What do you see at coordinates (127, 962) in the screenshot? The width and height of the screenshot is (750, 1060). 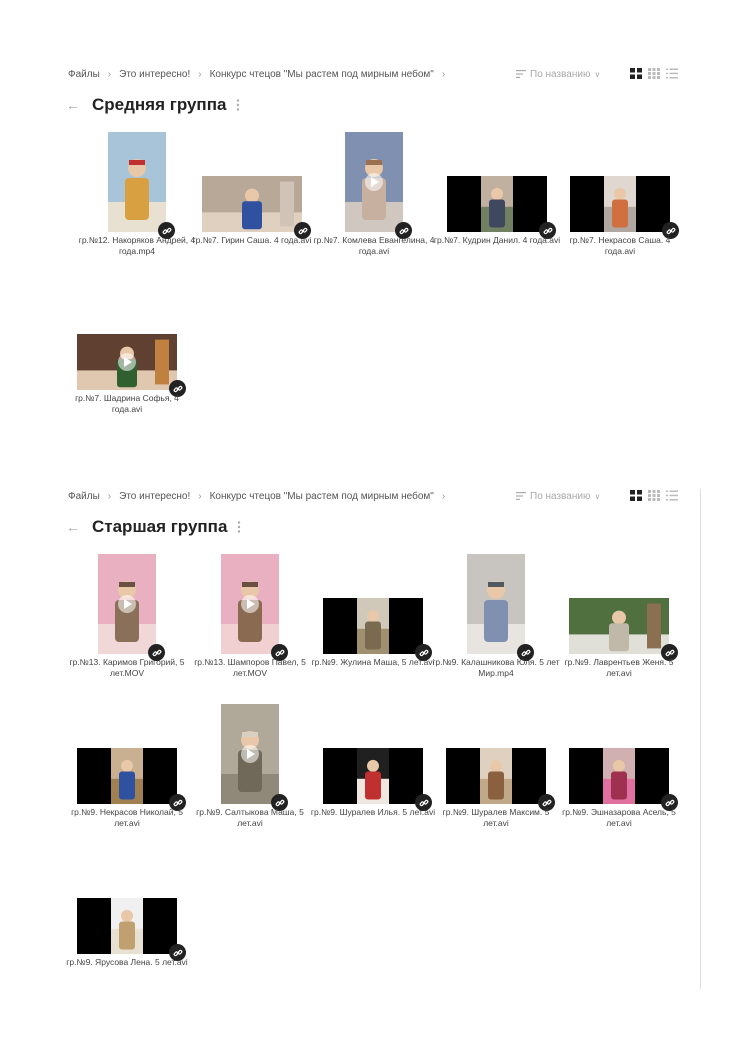 I see `file-name: гр.№9. Ярусова Лена. 5 лет.avi` at bounding box center [127, 962].